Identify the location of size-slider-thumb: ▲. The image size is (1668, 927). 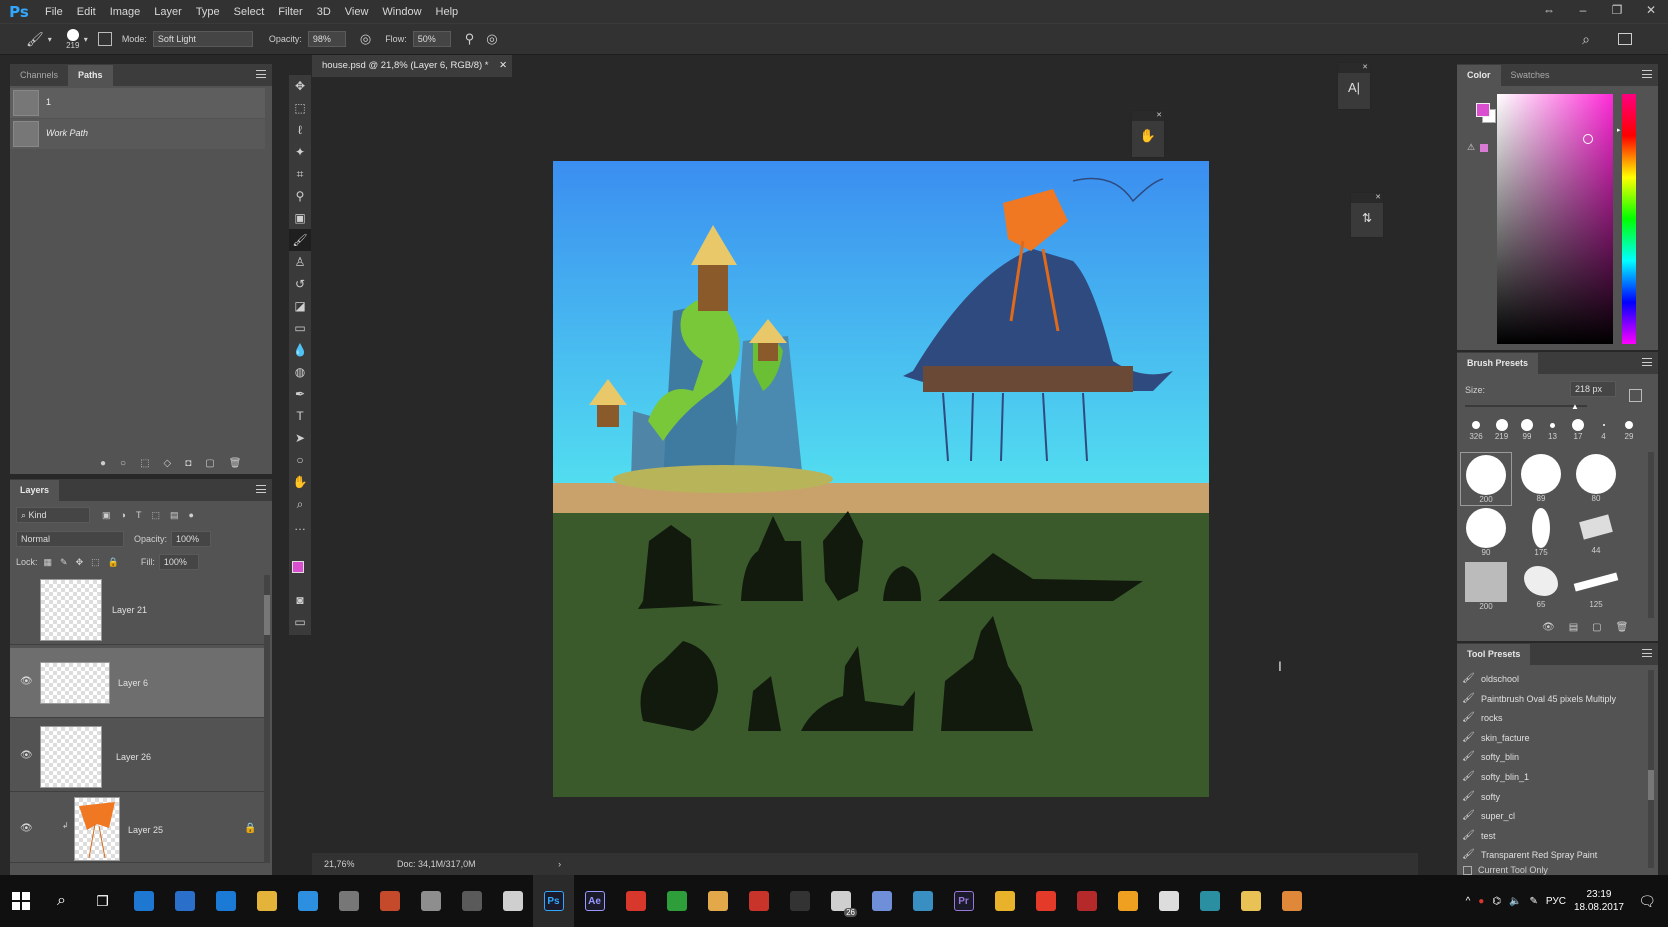
(1575, 406).